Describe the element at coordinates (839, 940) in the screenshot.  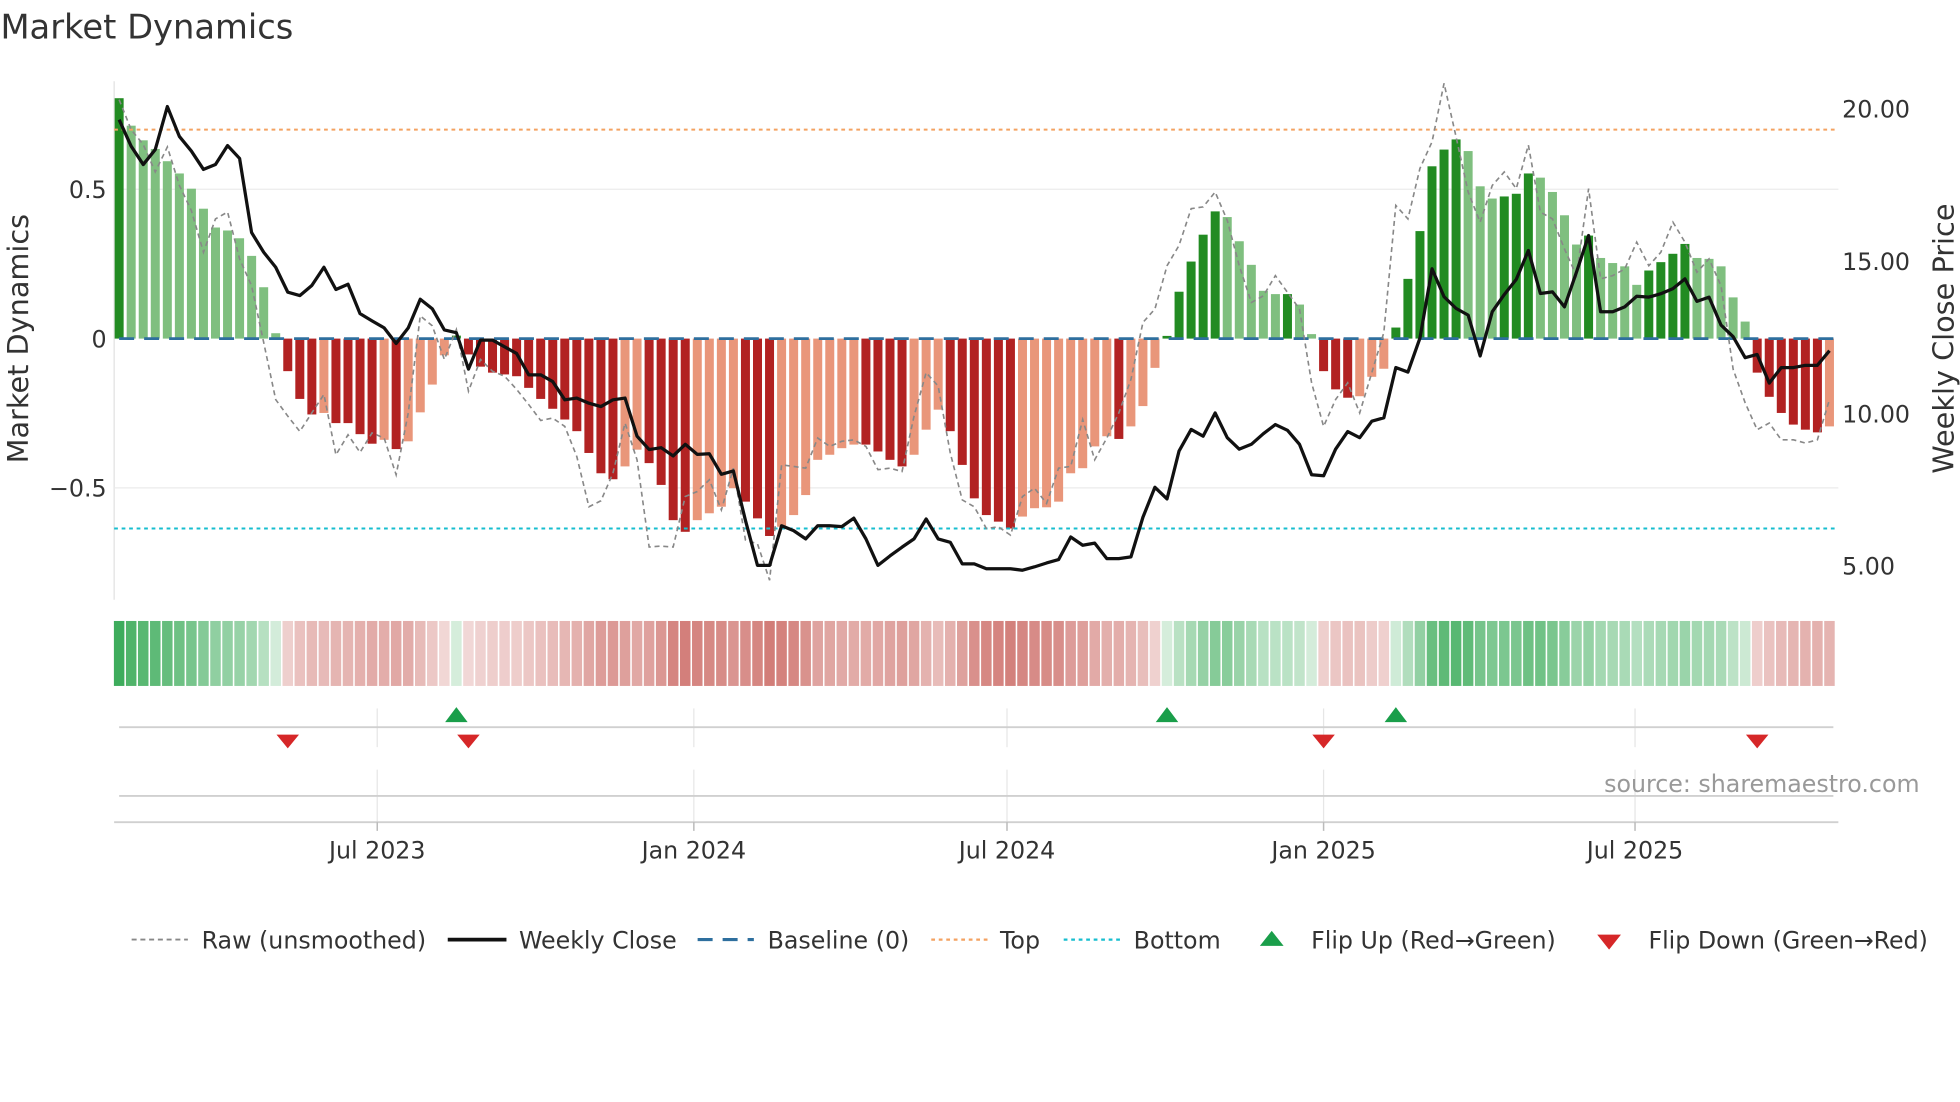
I see `legend-label: Baseline (0)` at that location.